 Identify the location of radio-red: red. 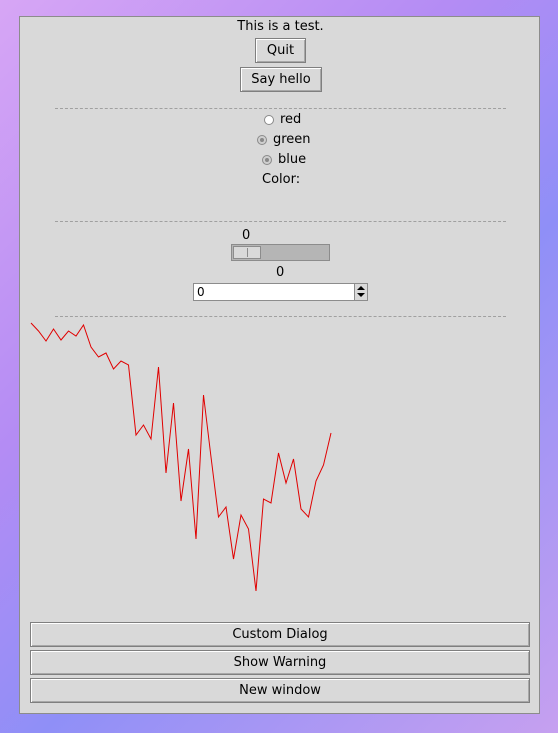
(282, 119).